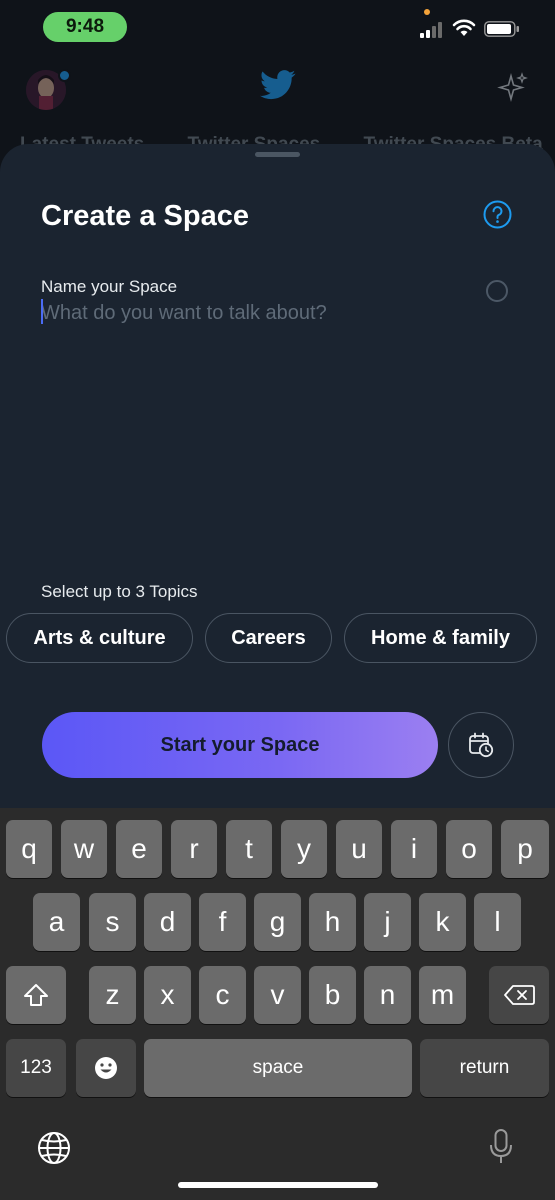 Image resolution: width=555 pixels, height=1200 pixels. What do you see at coordinates (99, 638) in the screenshot?
I see `topic-chip-arts-culture: Arts & culture` at bounding box center [99, 638].